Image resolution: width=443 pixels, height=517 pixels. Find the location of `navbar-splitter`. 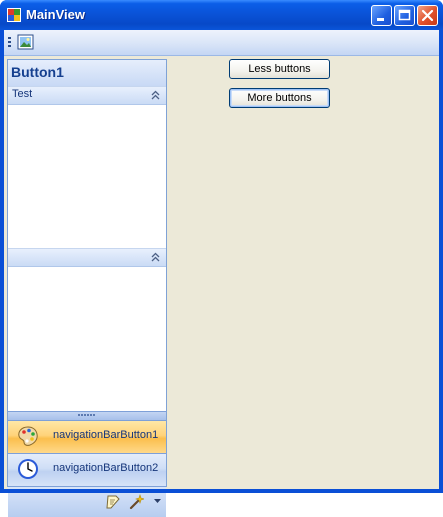

navbar-splitter is located at coordinates (87, 415).